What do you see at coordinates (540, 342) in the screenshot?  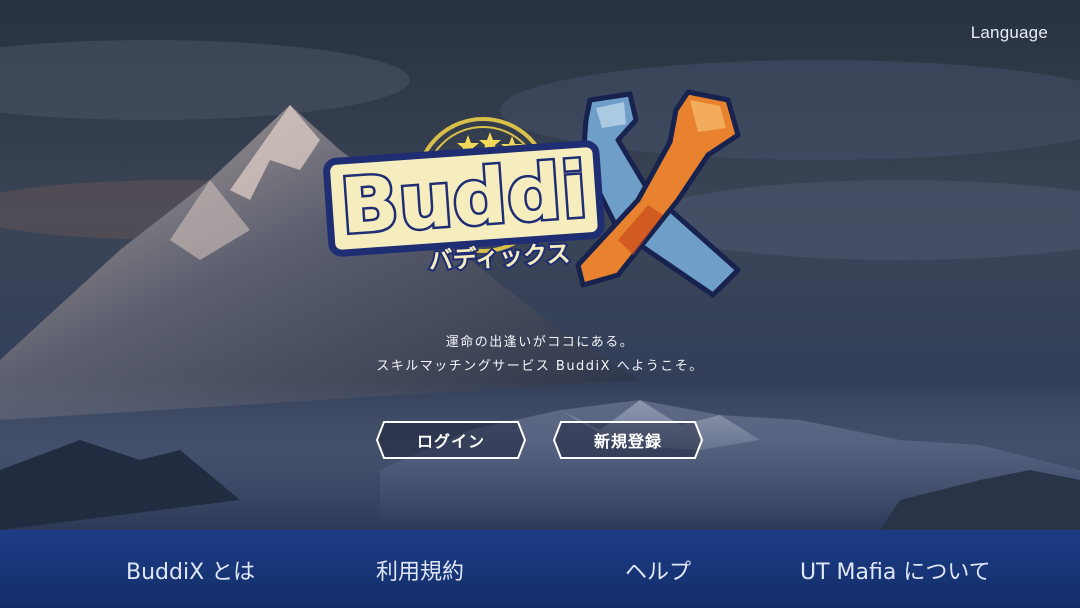 I see `tagline-line-1: 運命の出逢いがココにある。` at bounding box center [540, 342].